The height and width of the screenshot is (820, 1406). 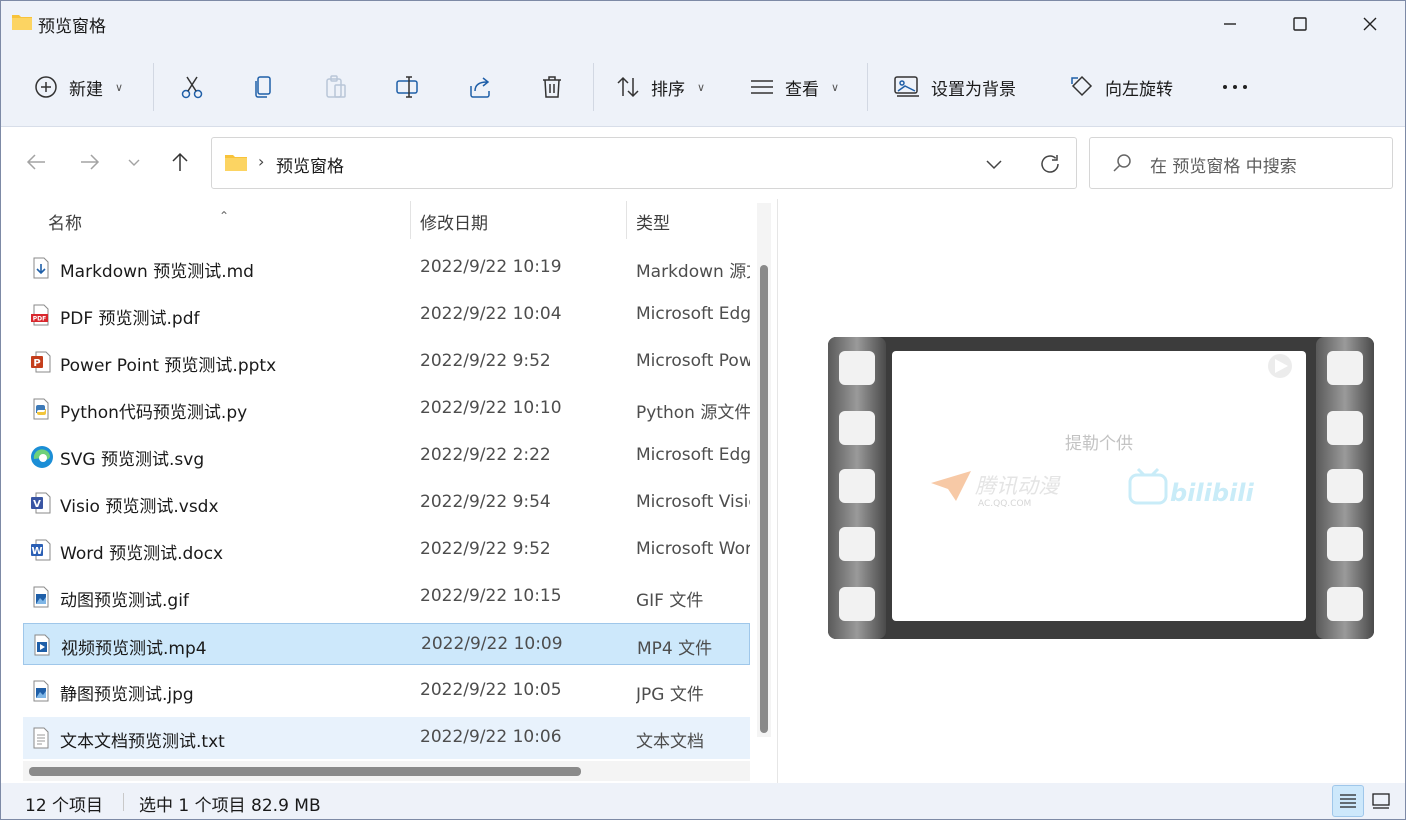 I want to click on cut-button, so click(x=192, y=87).